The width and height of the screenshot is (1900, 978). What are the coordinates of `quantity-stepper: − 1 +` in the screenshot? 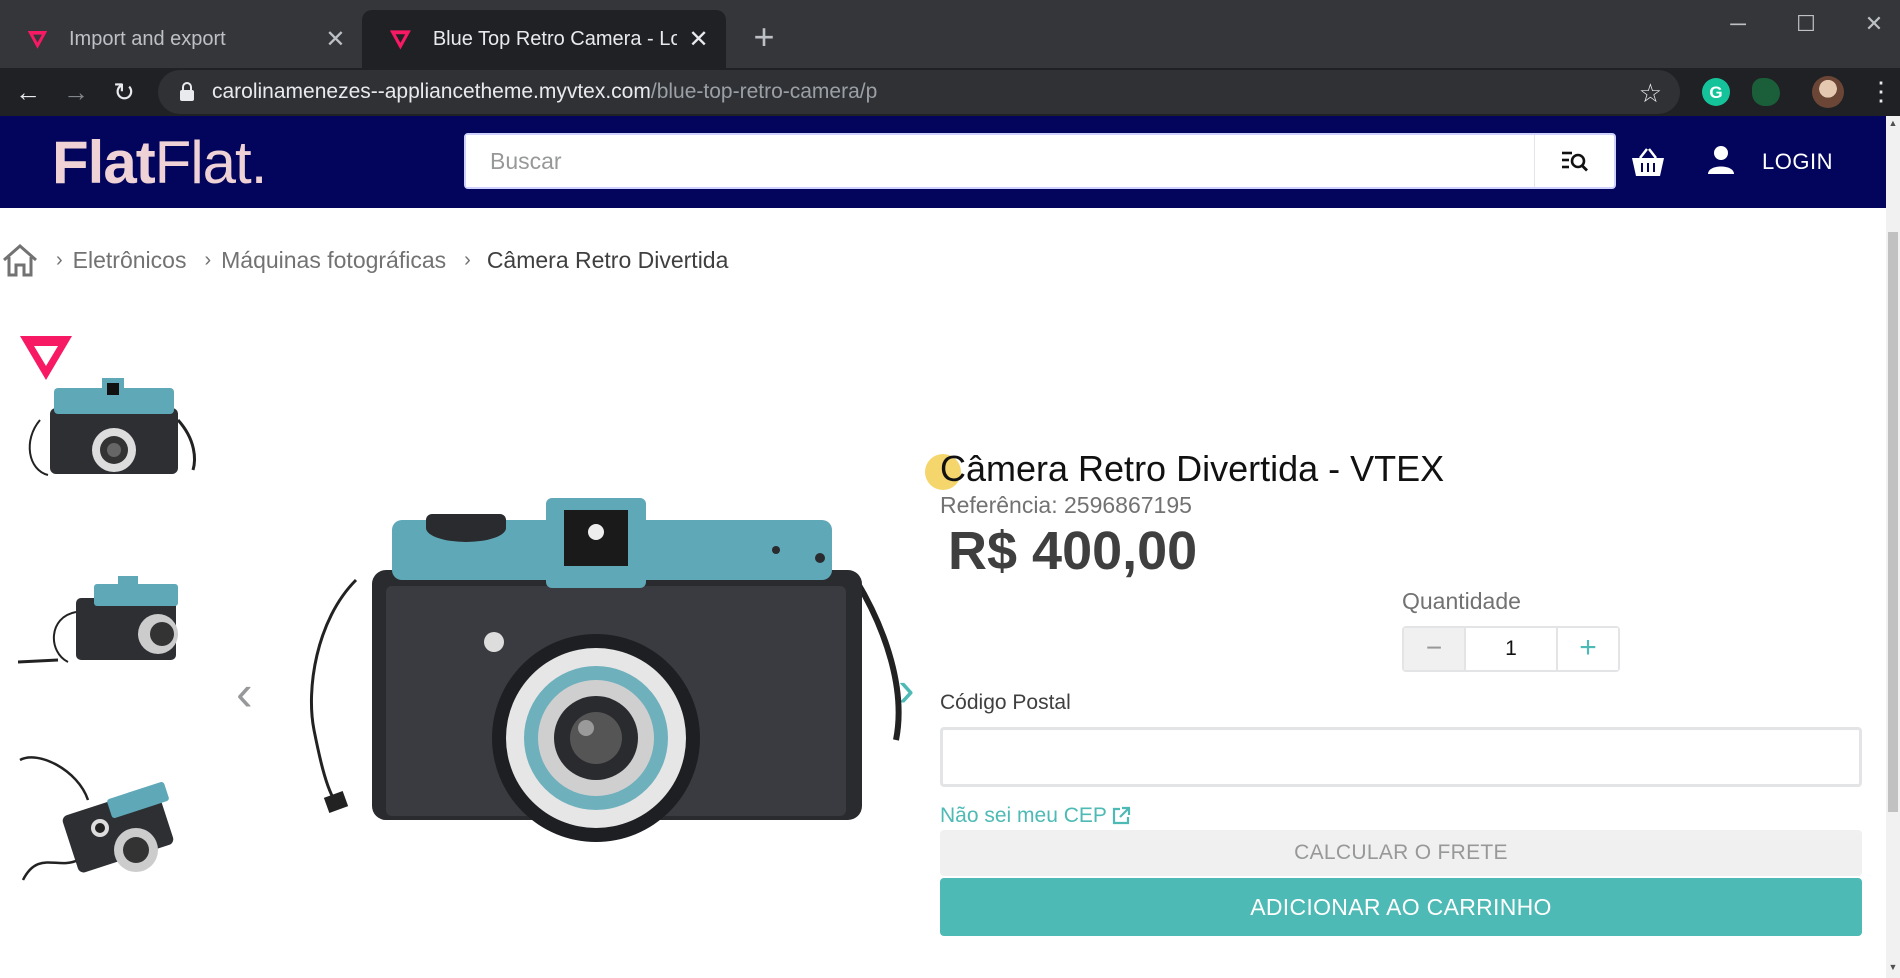 It's located at (1511, 649).